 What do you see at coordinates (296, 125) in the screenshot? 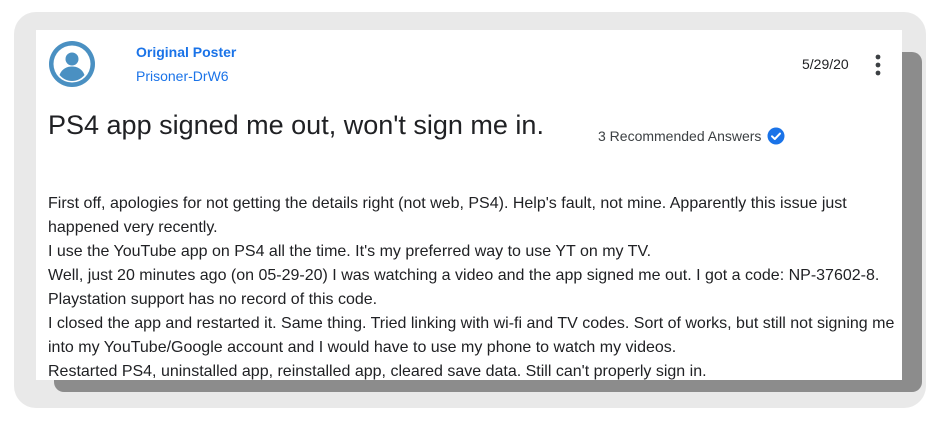
I see `post-title: PS4 app signed me out, won't sign me in.` at bounding box center [296, 125].